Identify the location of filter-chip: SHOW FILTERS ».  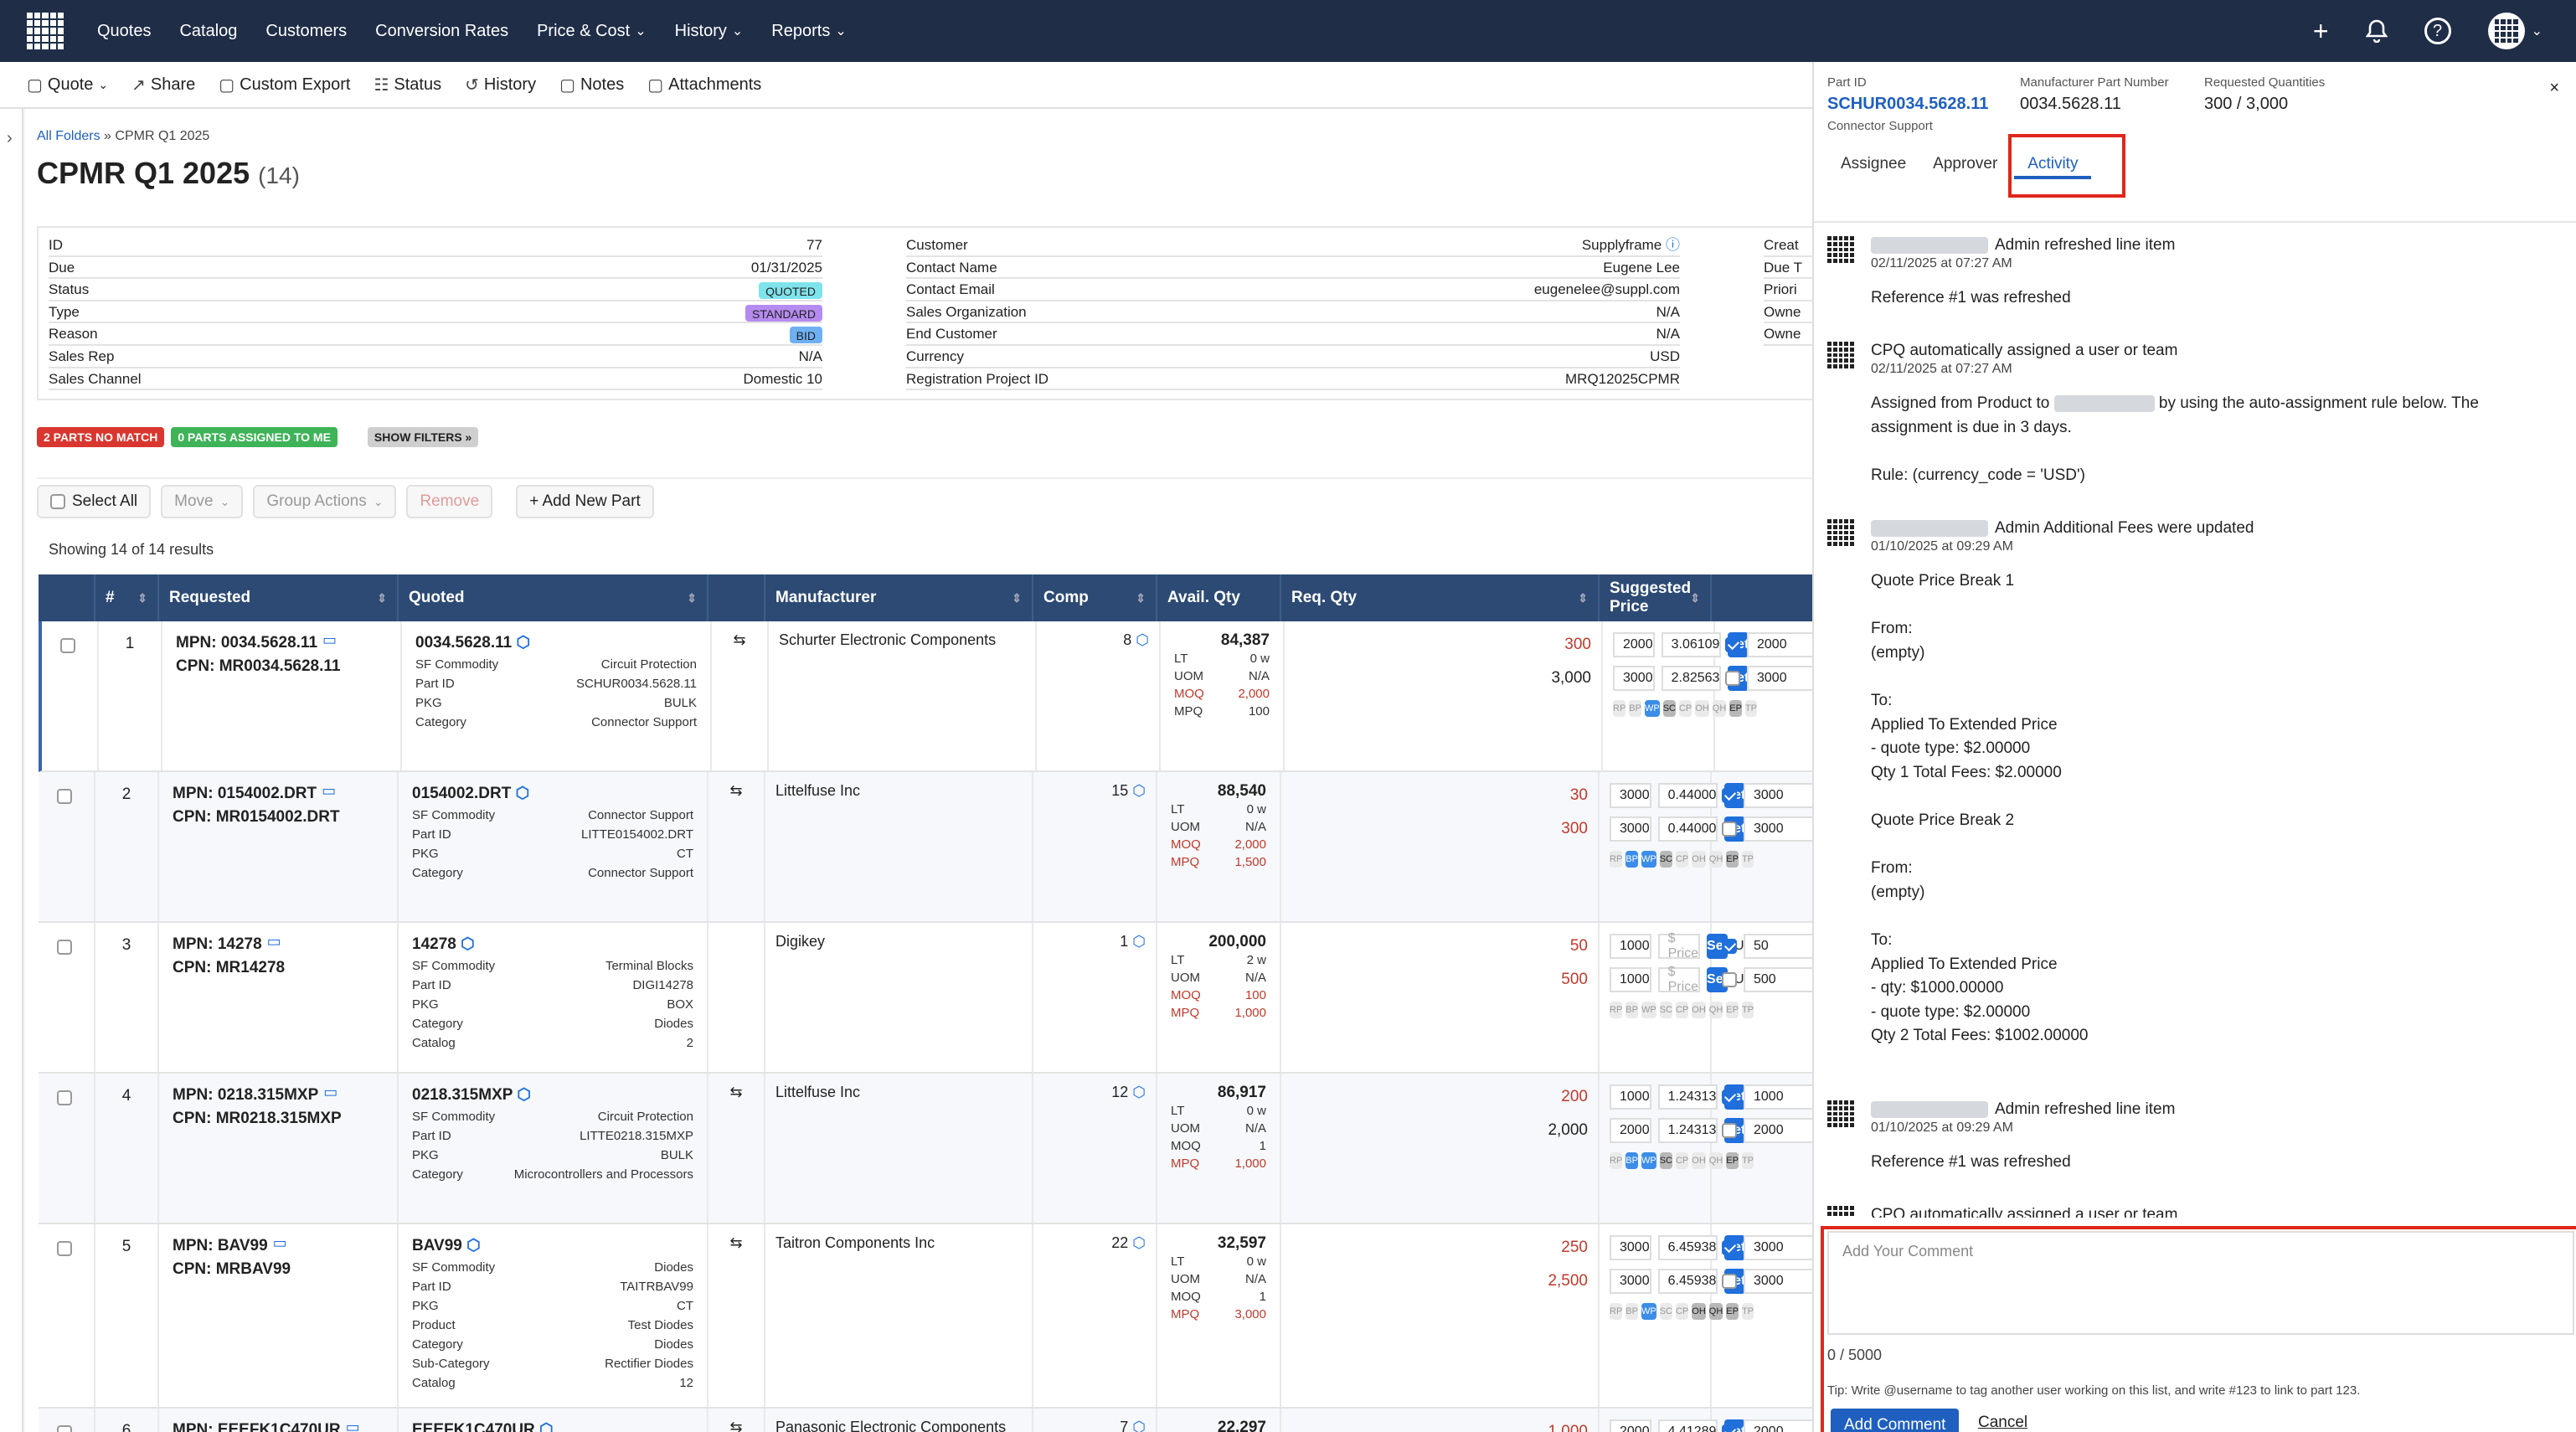
(423, 437).